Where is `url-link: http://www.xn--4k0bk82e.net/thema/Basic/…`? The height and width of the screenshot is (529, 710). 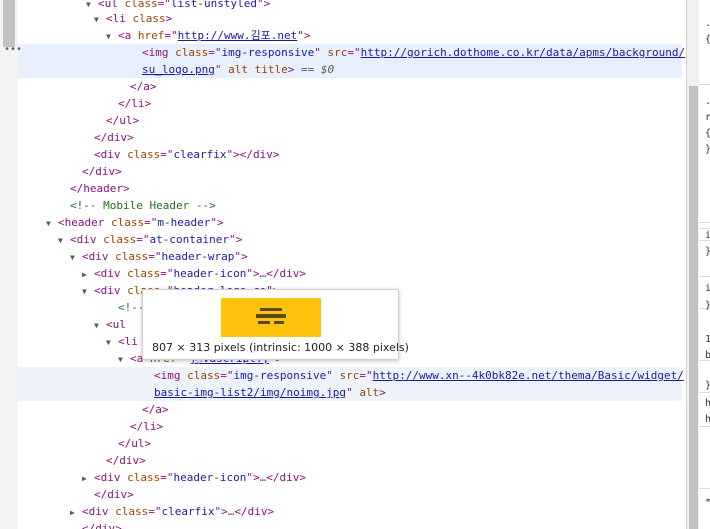
url-link: http://www.xn--4k0bk82e.net/thema/Basic/… is located at coordinates (528, 375).